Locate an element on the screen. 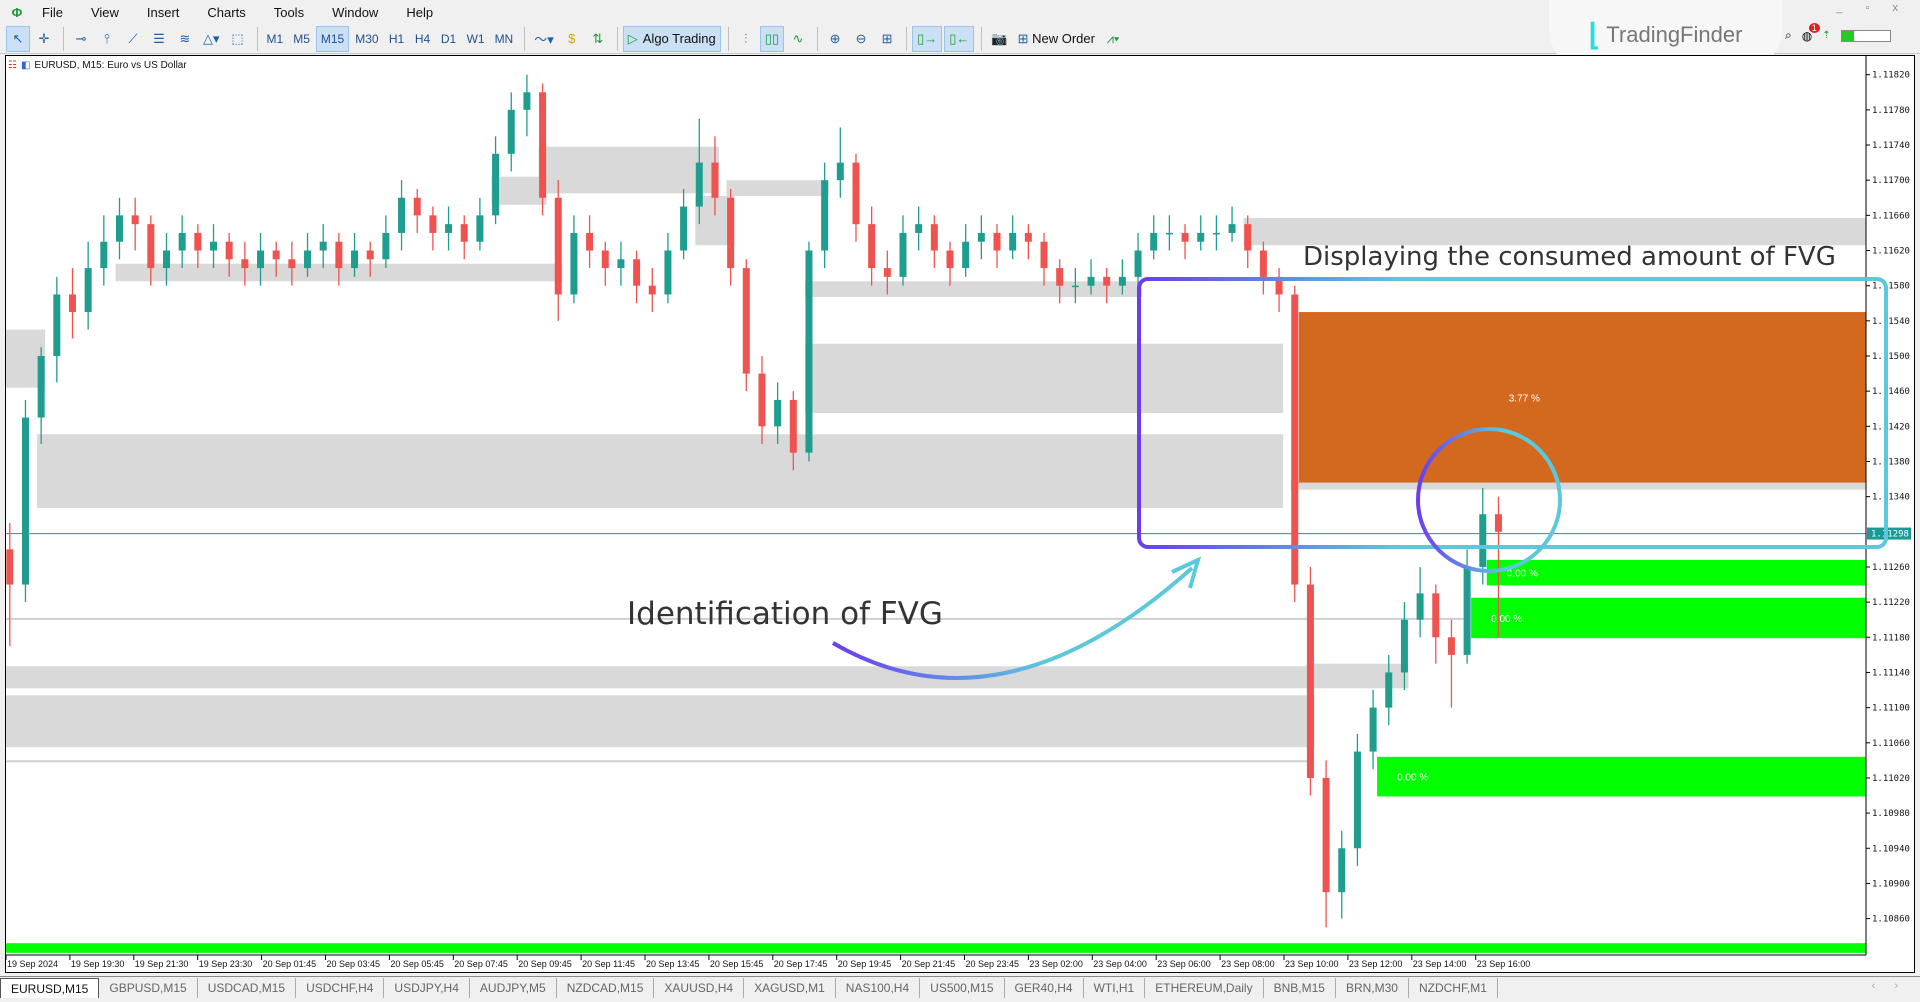  price-tick-label: 1.11340 is located at coordinates (1891, 498).